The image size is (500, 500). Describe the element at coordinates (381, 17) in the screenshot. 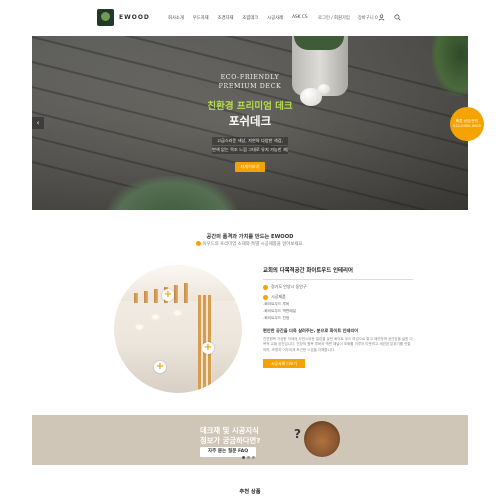

I see `user-icon` at that location.